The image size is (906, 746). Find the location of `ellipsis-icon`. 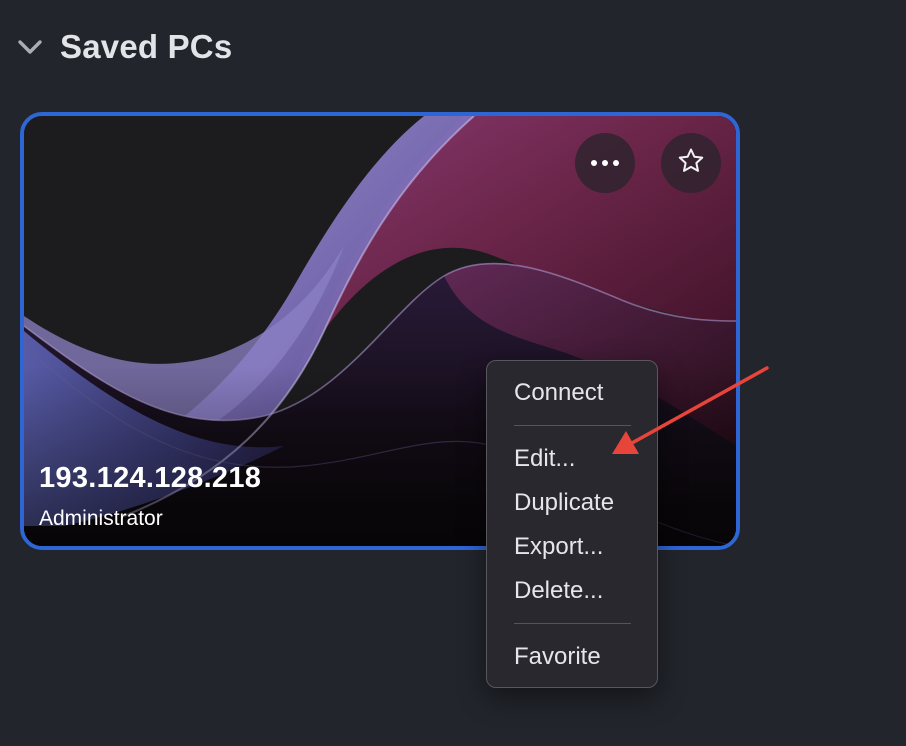

ellipsis-icon is located at coordinates (605, 163).